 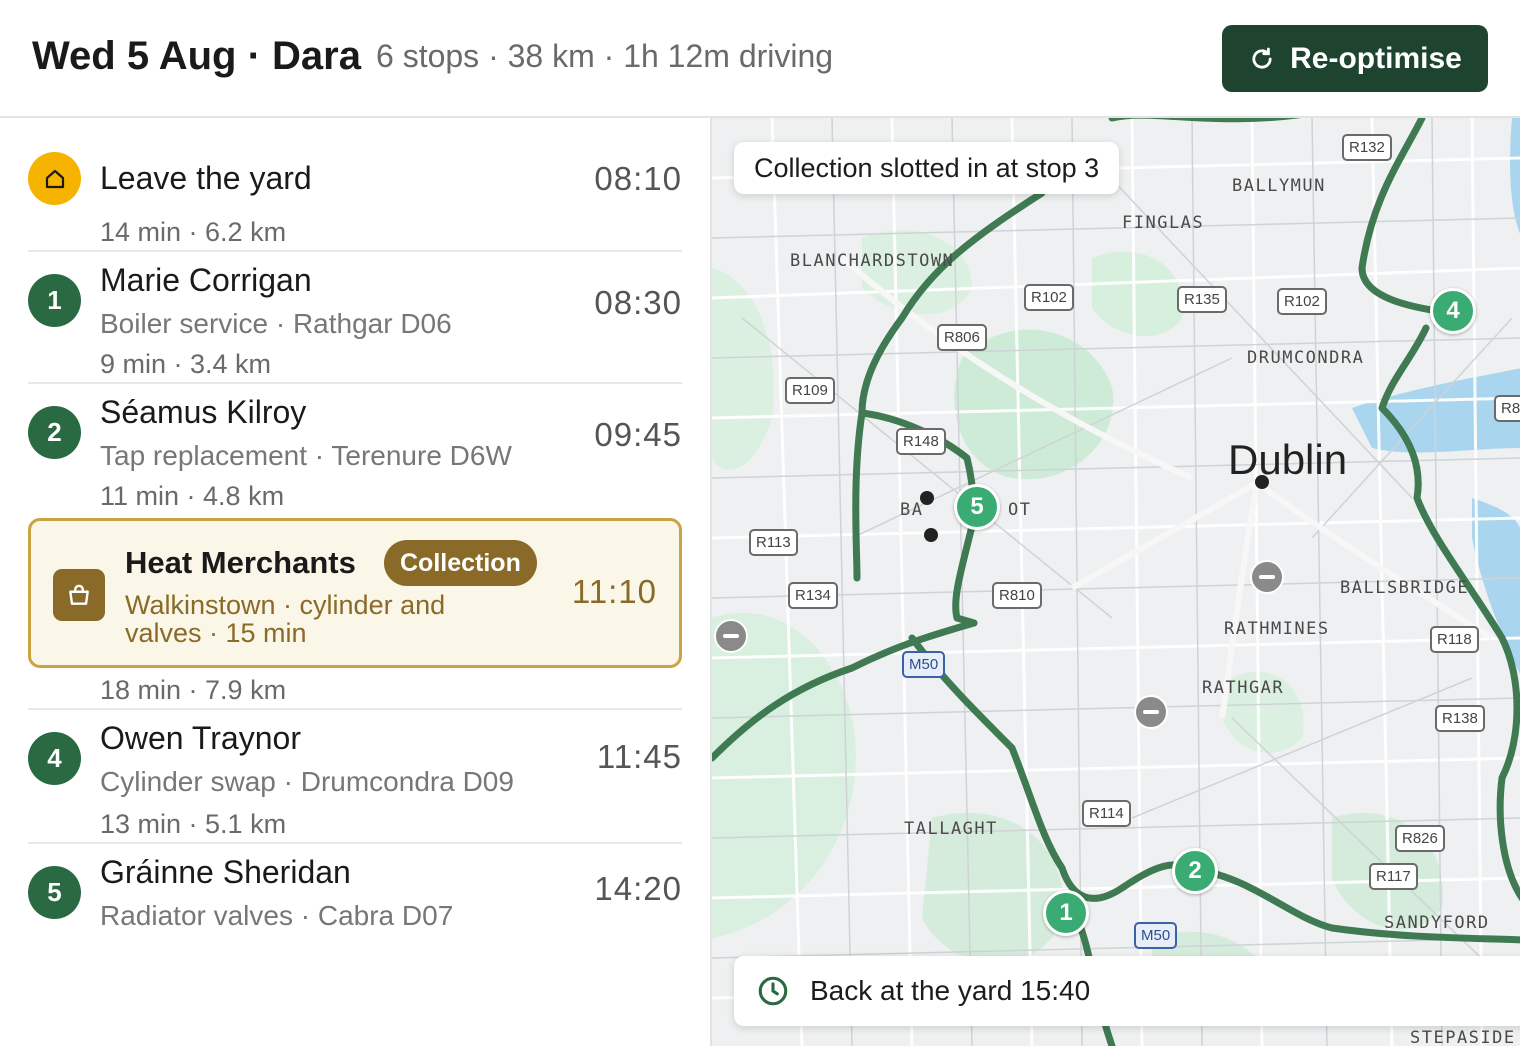 What do you see at coordinates (977, 507) in the screenshot?
I see `map-pin-stop-5: 5` at bounding box center [977, 507].